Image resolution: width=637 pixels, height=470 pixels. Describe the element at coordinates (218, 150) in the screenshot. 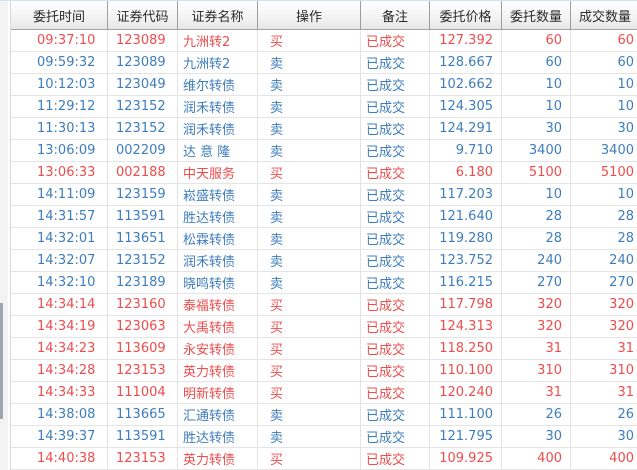

I see `cell-security-name: 达 意 隆` at that location.